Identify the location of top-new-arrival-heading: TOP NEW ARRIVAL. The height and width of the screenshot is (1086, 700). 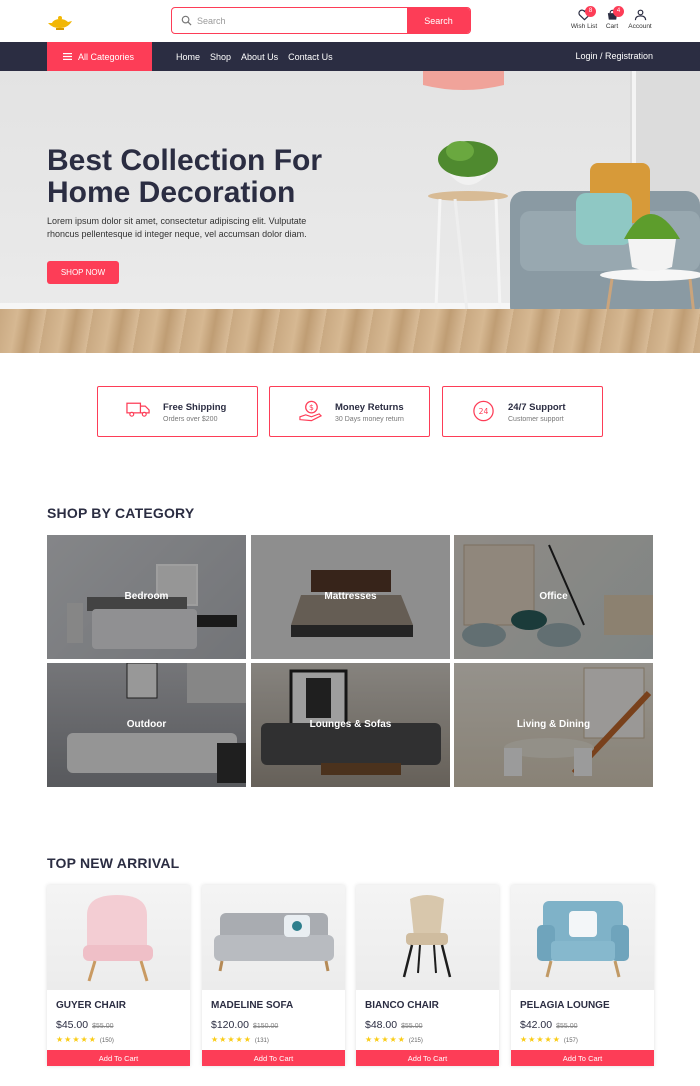
(113, 863).